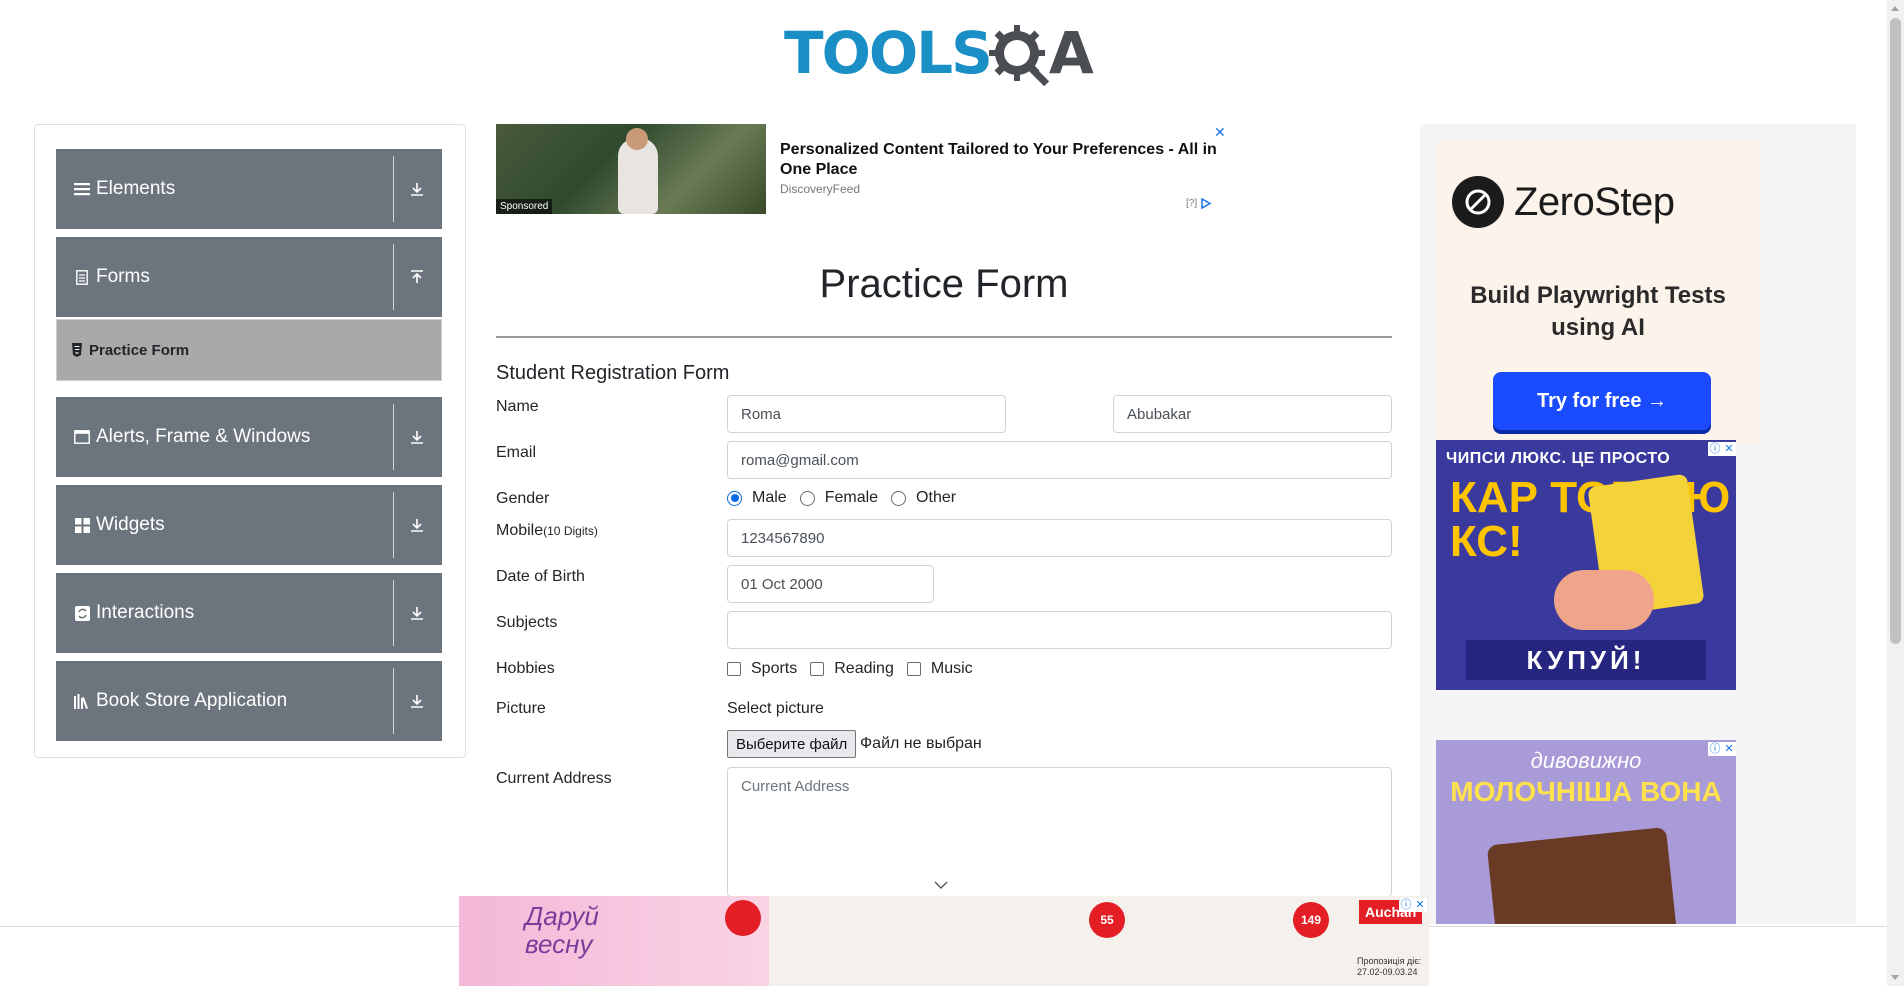 This screenshot has width=1904, height=986. What do you see at coordinates (936, 497) in the screenshot?
I see `radio-label: Other` at bounding box center [936, 497].